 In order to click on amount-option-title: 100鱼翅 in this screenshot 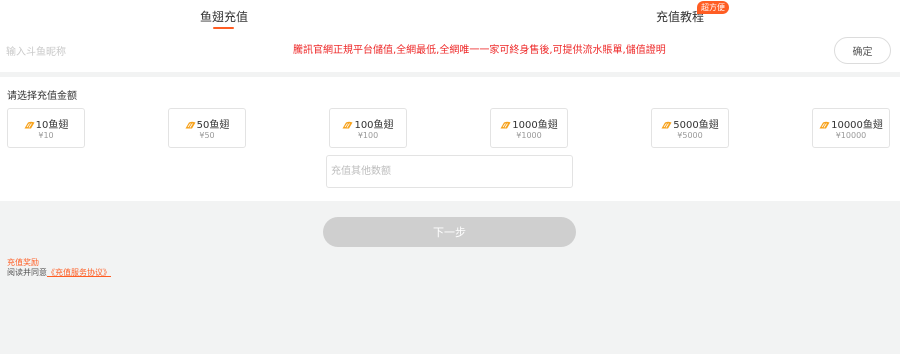, I will do `click(374, 125)`.